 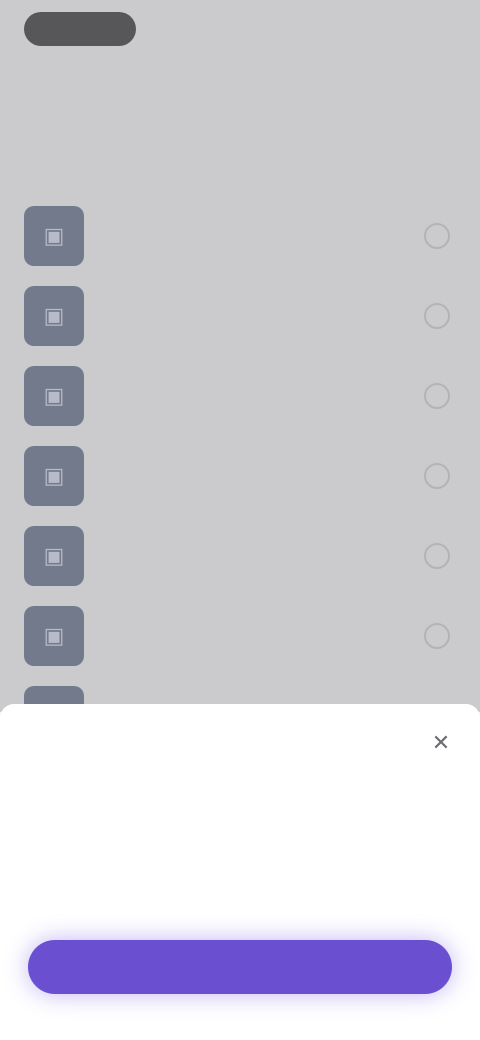 I want to click on primary-action-button, so click(x=240, y=967).